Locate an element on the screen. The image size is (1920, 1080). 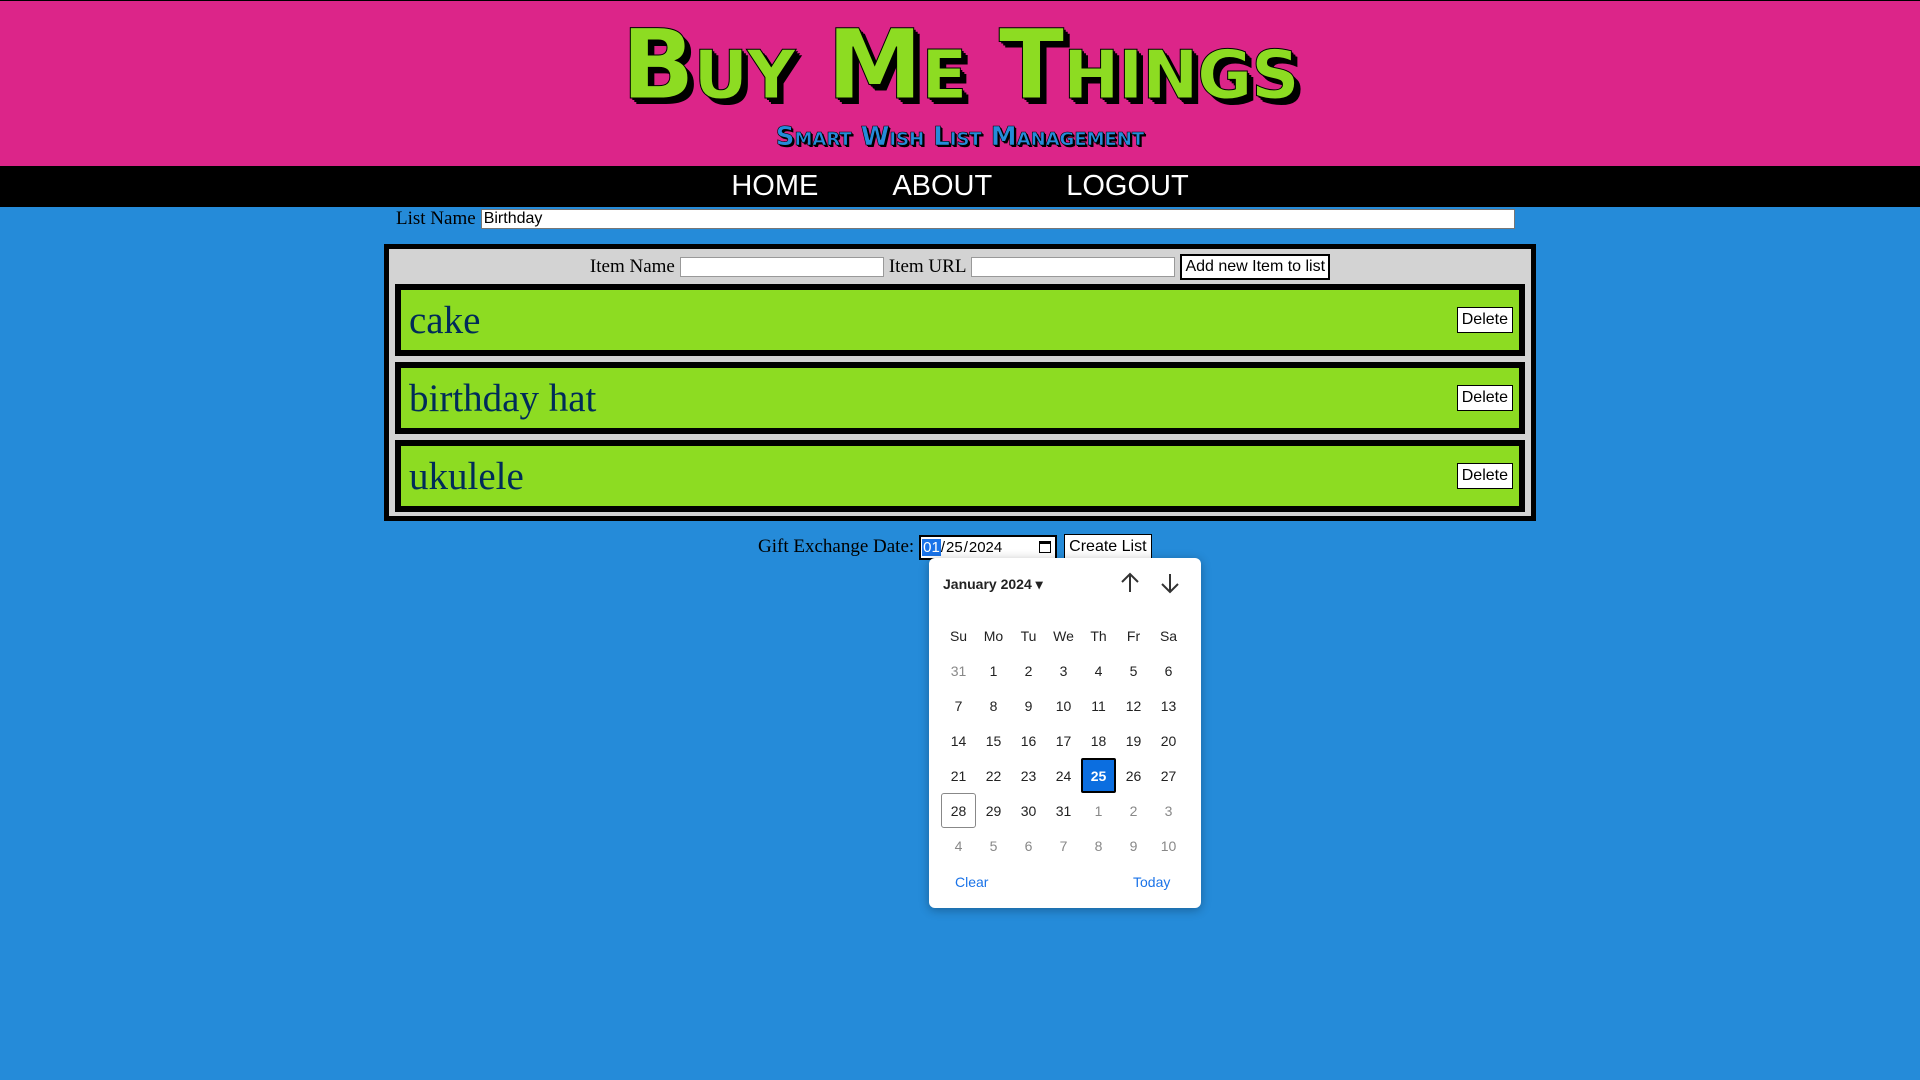
datepicker-today-button: Today is located at coordinates (1151, 882).